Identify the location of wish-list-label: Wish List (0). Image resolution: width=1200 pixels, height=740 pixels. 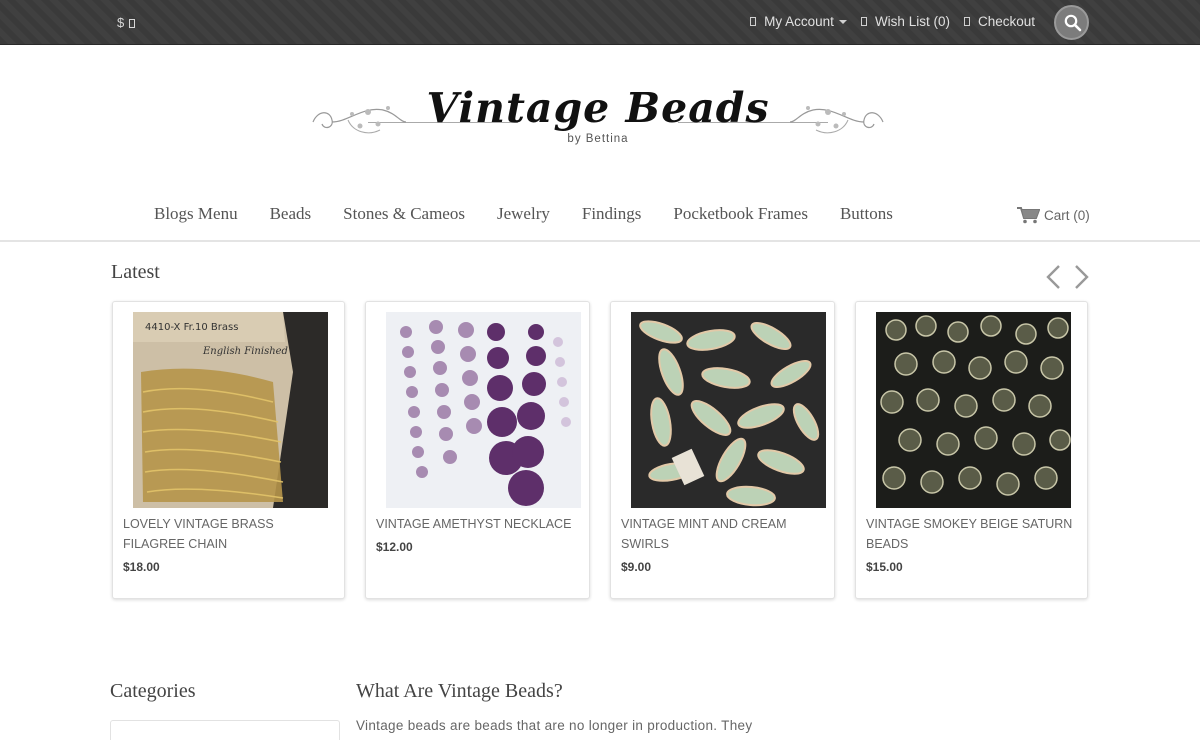
(912, 21).